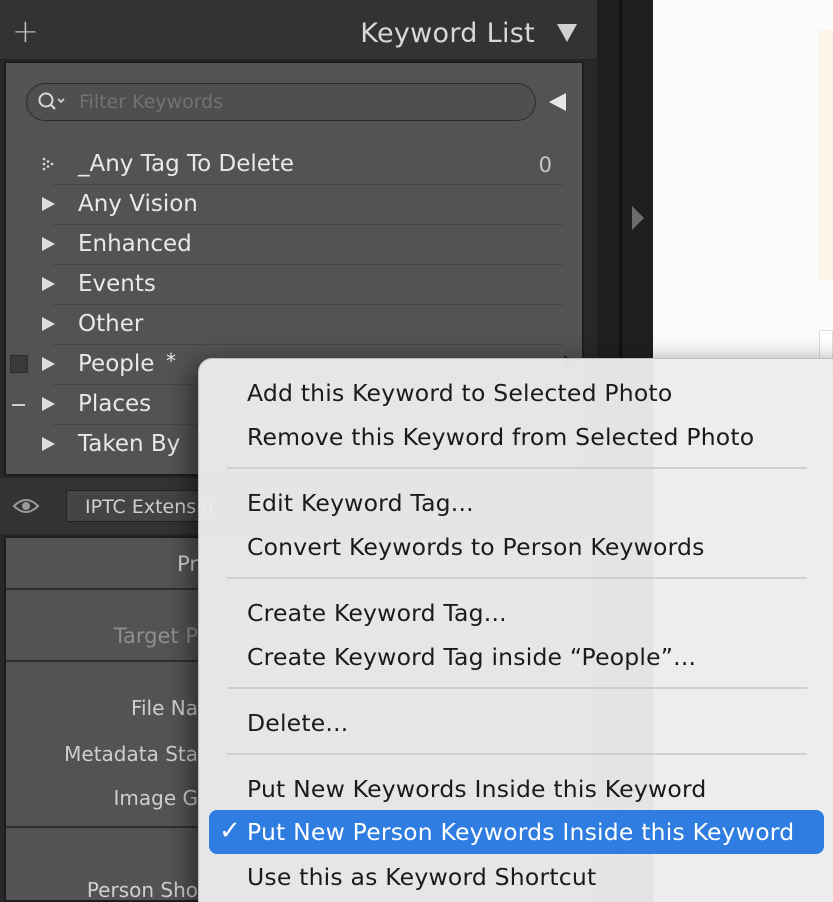 This screenshot has width=833, height=902. What do you see at coordinates (129, 444) in the screenshot?
I see `keyword-label: Taken By` at bounding box center [129, 444].